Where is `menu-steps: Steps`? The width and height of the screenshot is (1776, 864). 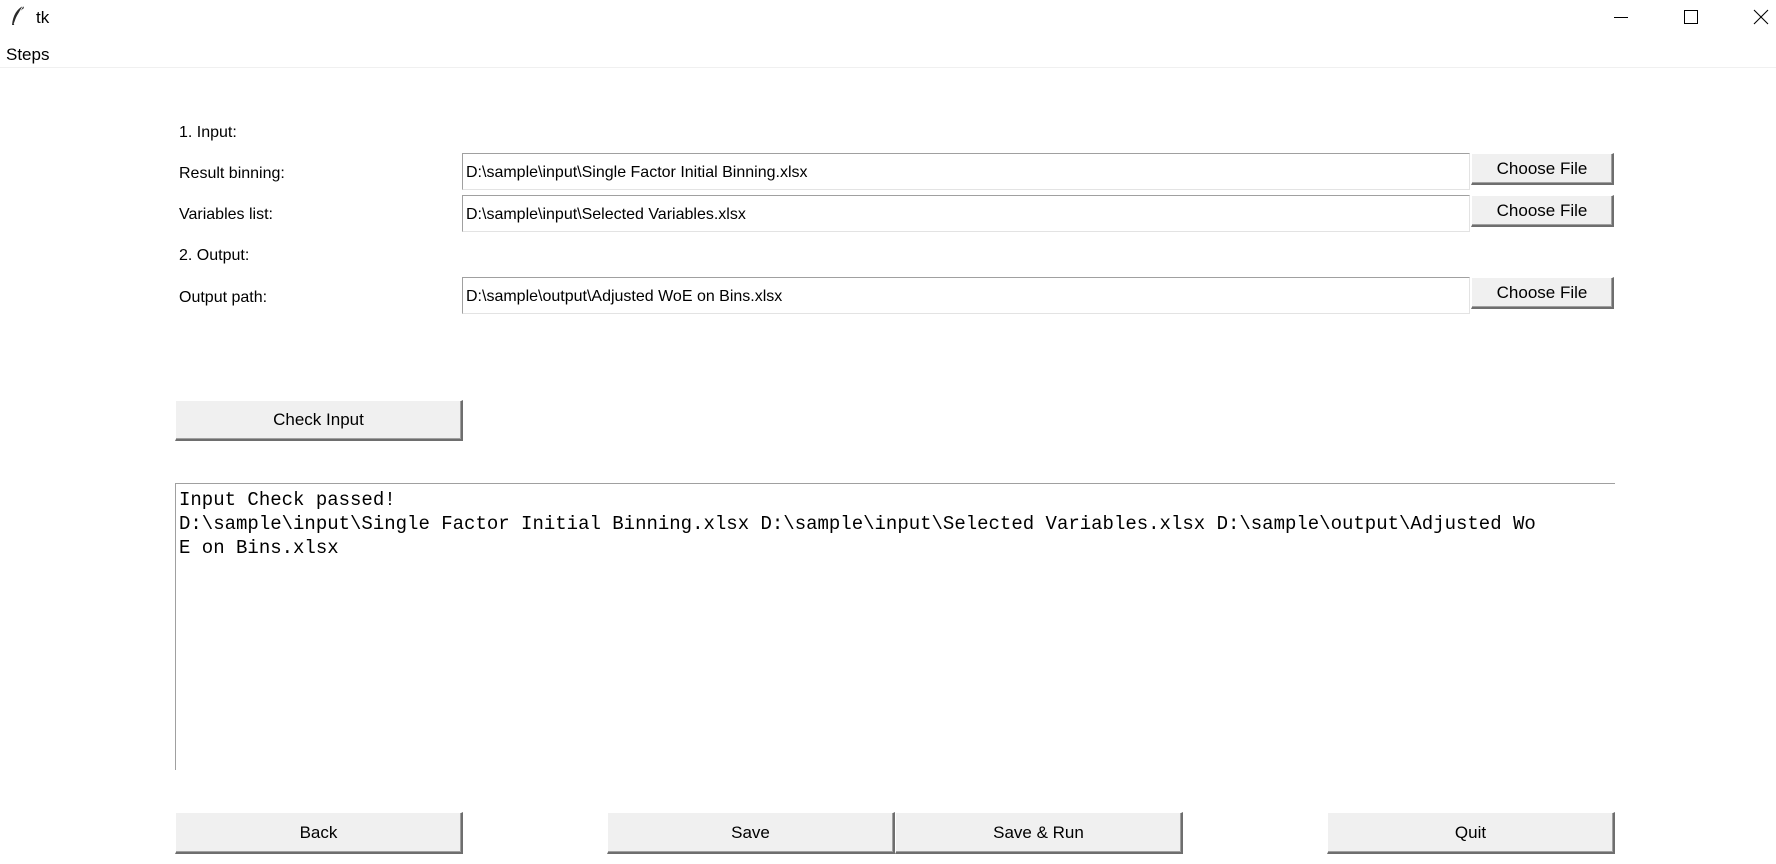 menu-steps: Steps is located at coordinates (27, 55).